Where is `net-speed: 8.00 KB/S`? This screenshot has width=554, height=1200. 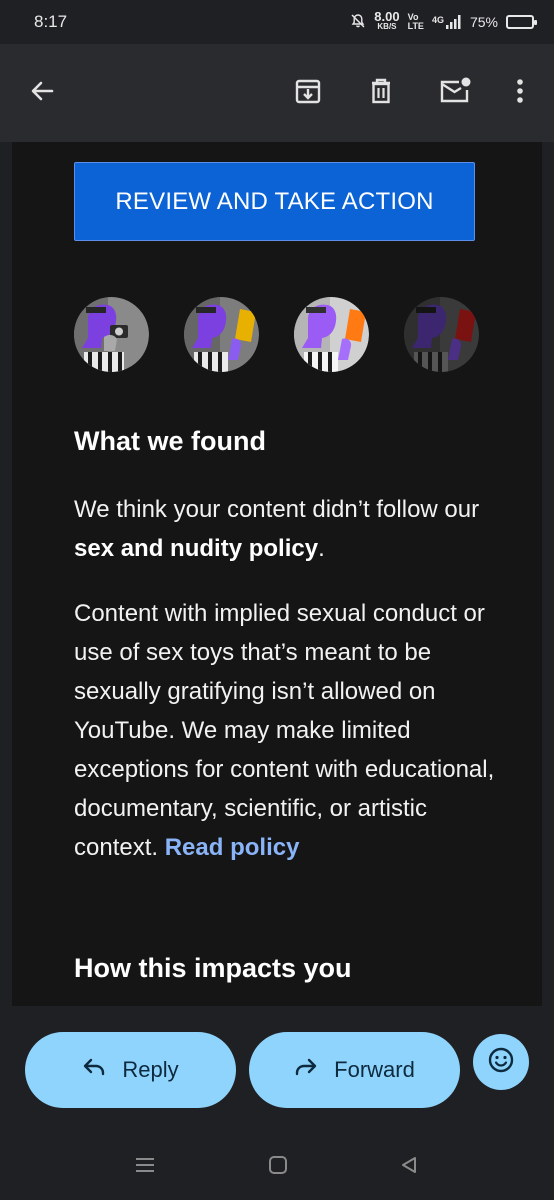 net-speed: 8.00 KB/S is located at coordinates (387, 20).